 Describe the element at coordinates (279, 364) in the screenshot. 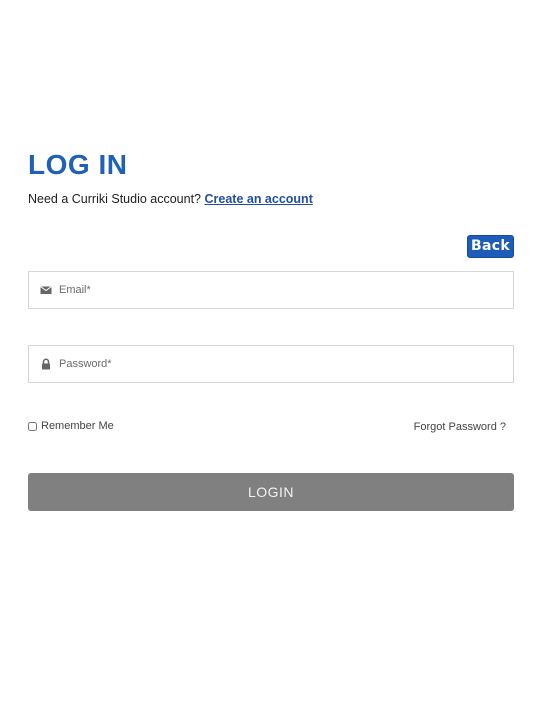

I see `password-input` at that location.